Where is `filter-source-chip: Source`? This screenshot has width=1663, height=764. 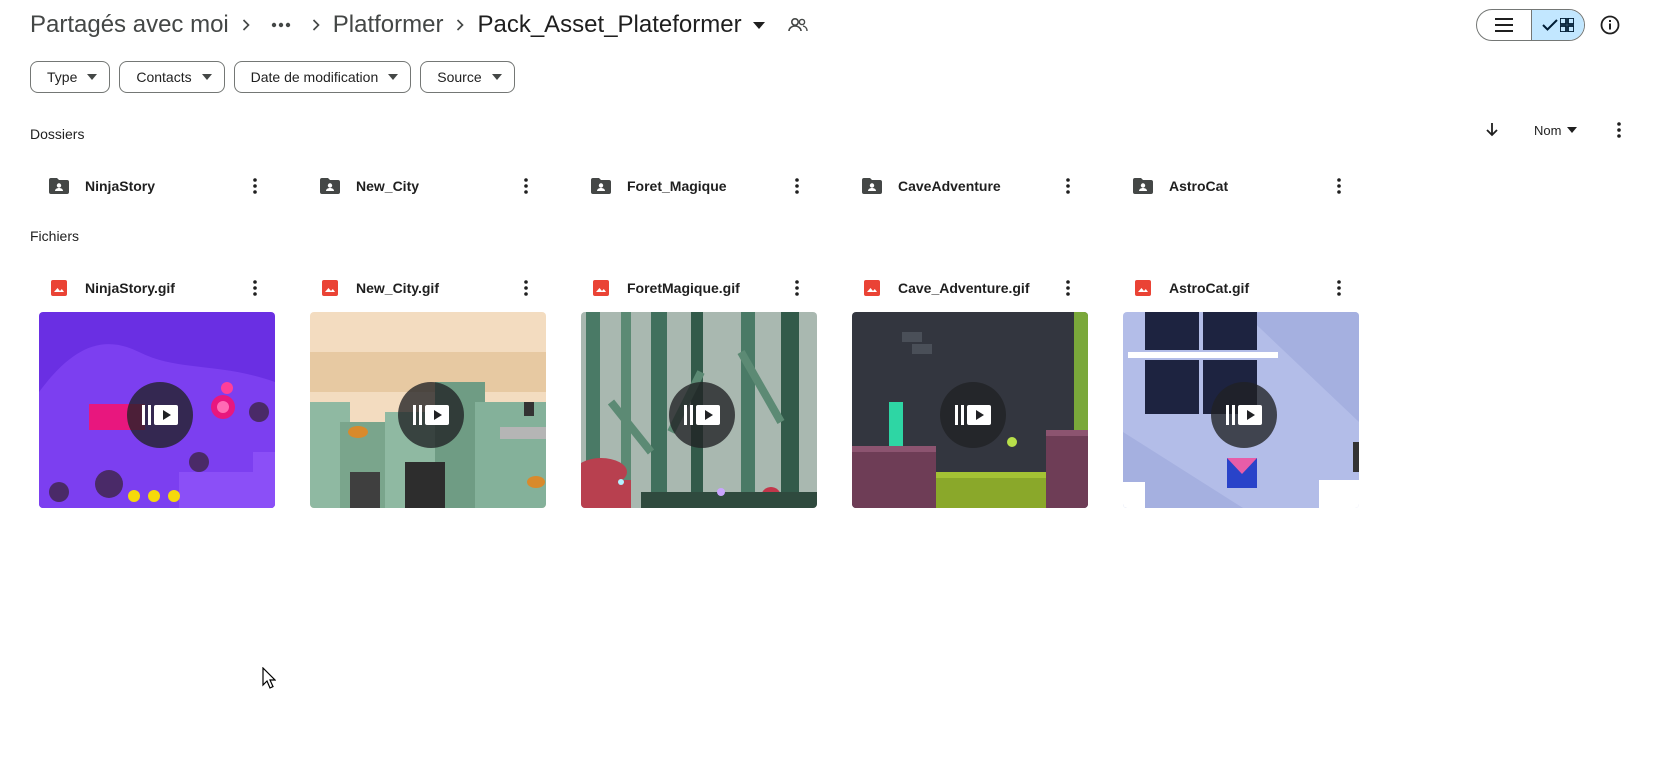
filter-source-chip: Source is located at coordinates (467, 77).